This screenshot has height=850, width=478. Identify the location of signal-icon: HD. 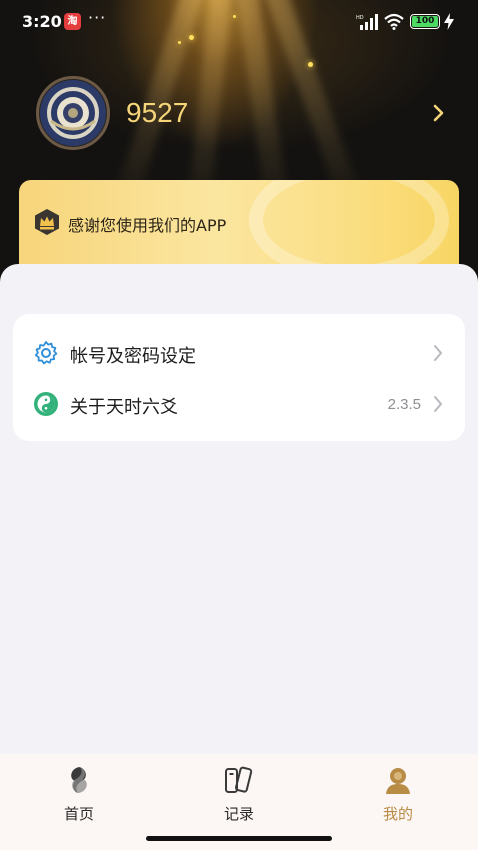
(367, 22).